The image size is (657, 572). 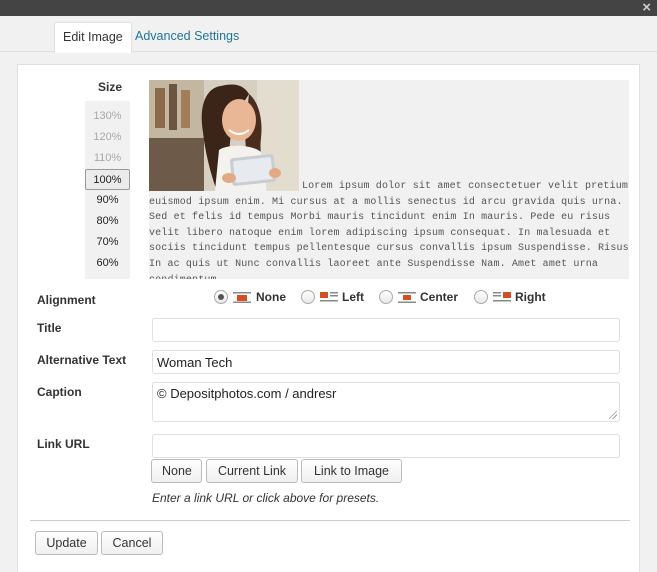 What do you see at coordinates (252, 471) in the screenshot?
I see `current-link-button: Current Link` at bounding box center [252, 471].